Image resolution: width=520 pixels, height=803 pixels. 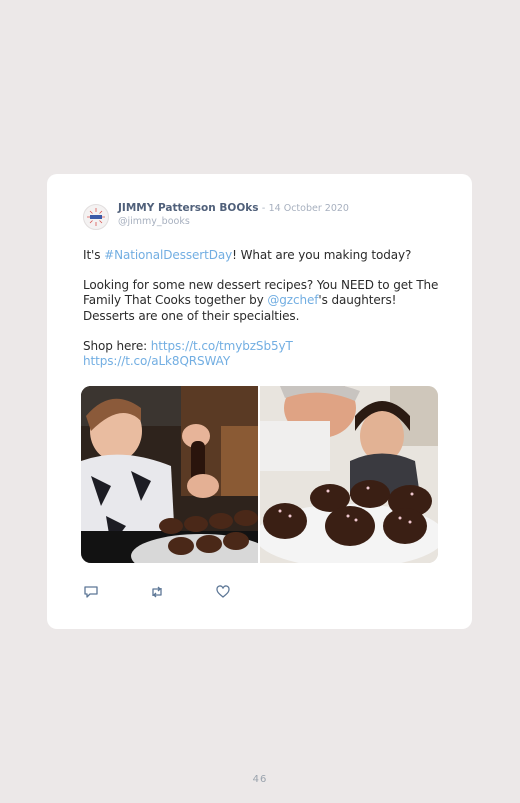 I want to click on tweet-date: 14 October 2020, so click(x=308, y=208).